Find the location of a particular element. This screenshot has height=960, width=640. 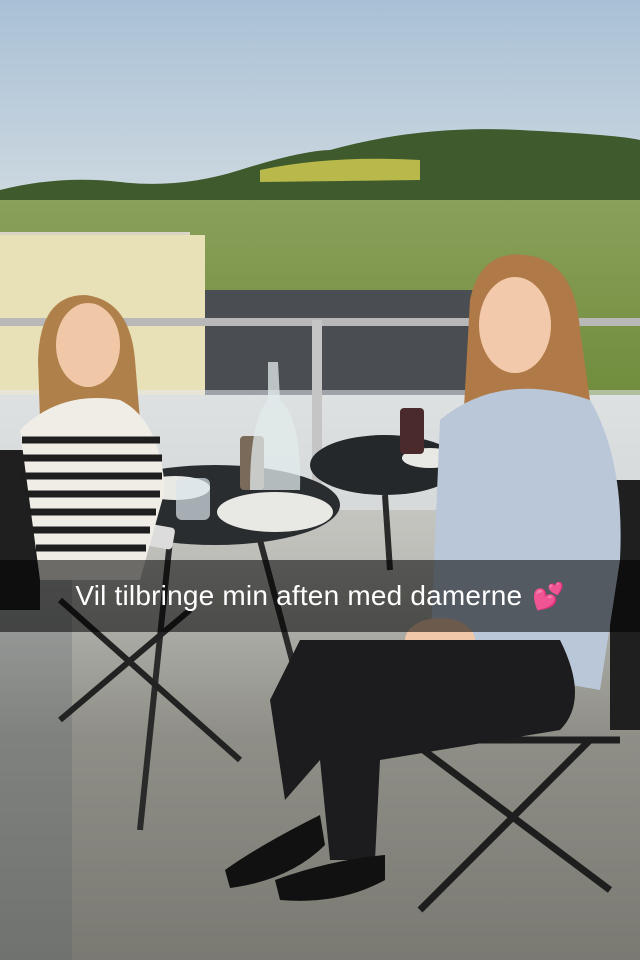

left-woman is located at coordinates (92, 437).